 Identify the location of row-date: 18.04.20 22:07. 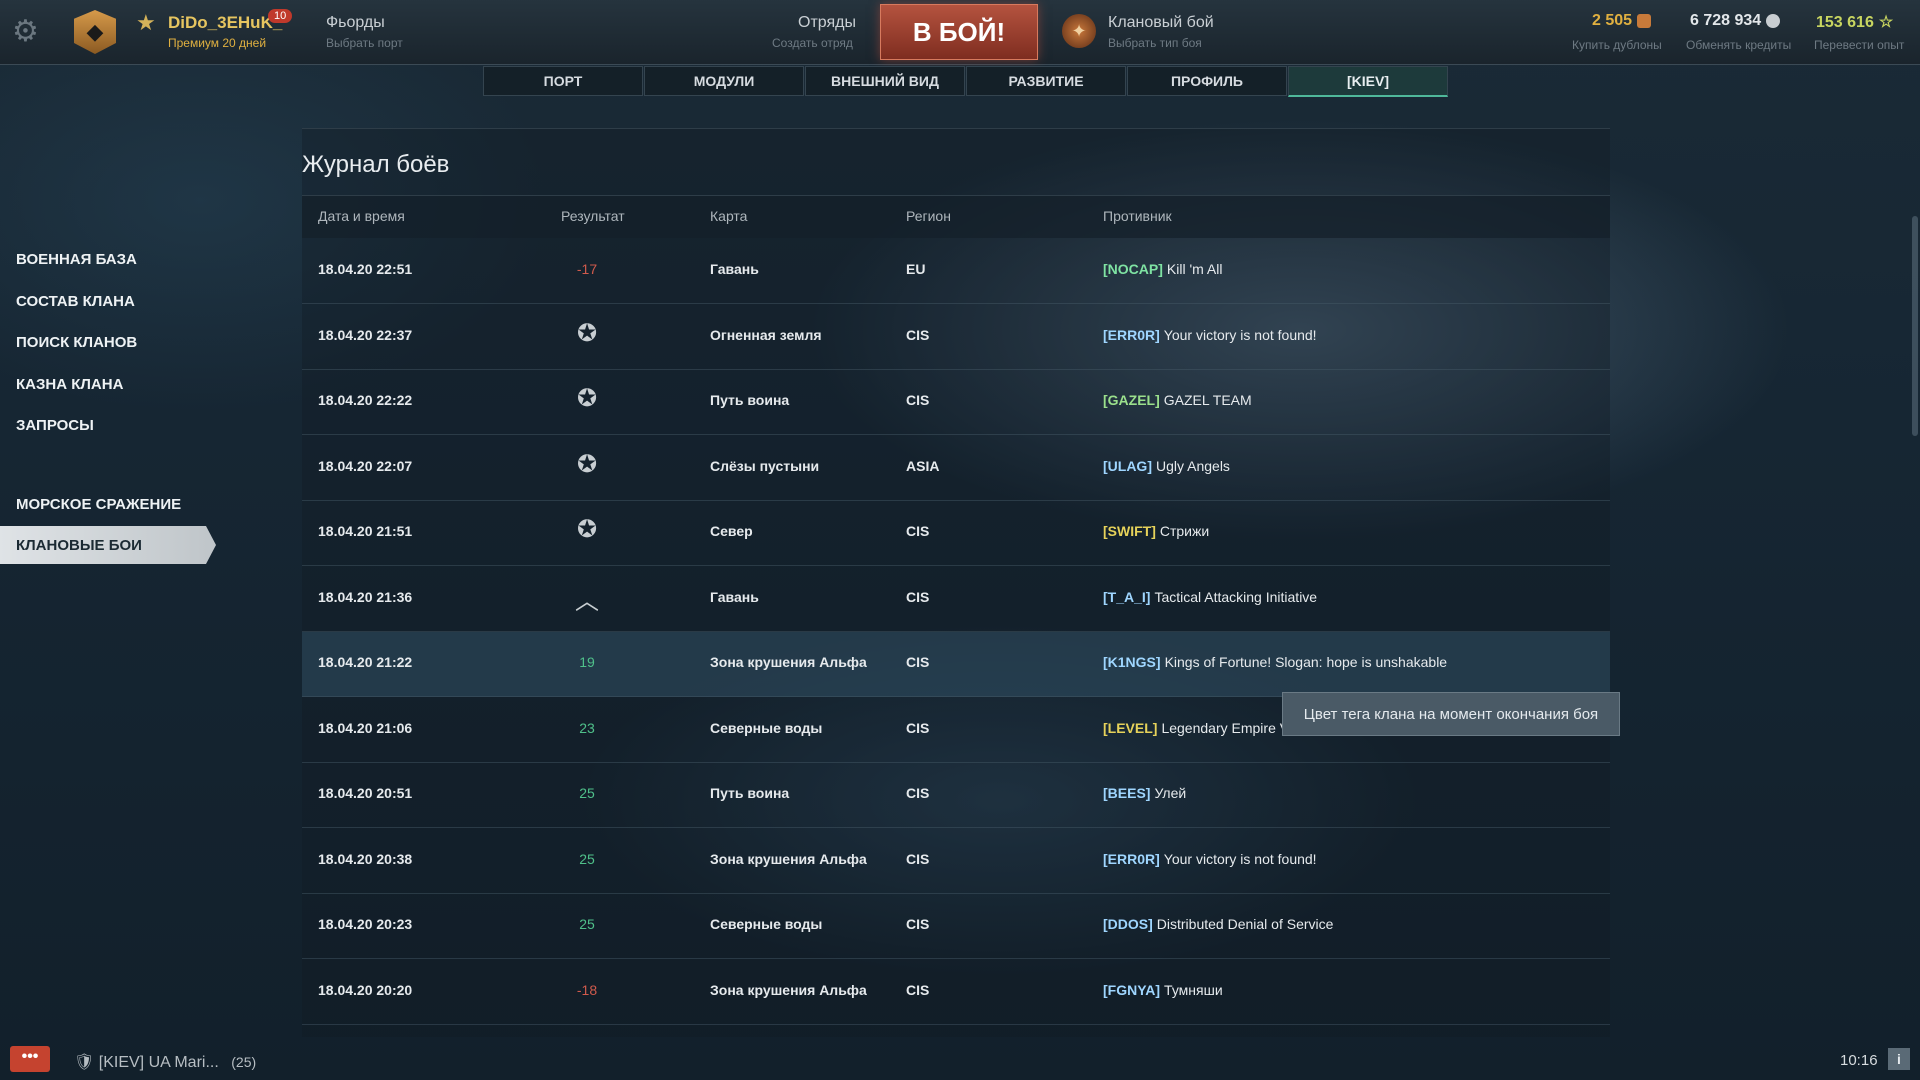
(365, 465).